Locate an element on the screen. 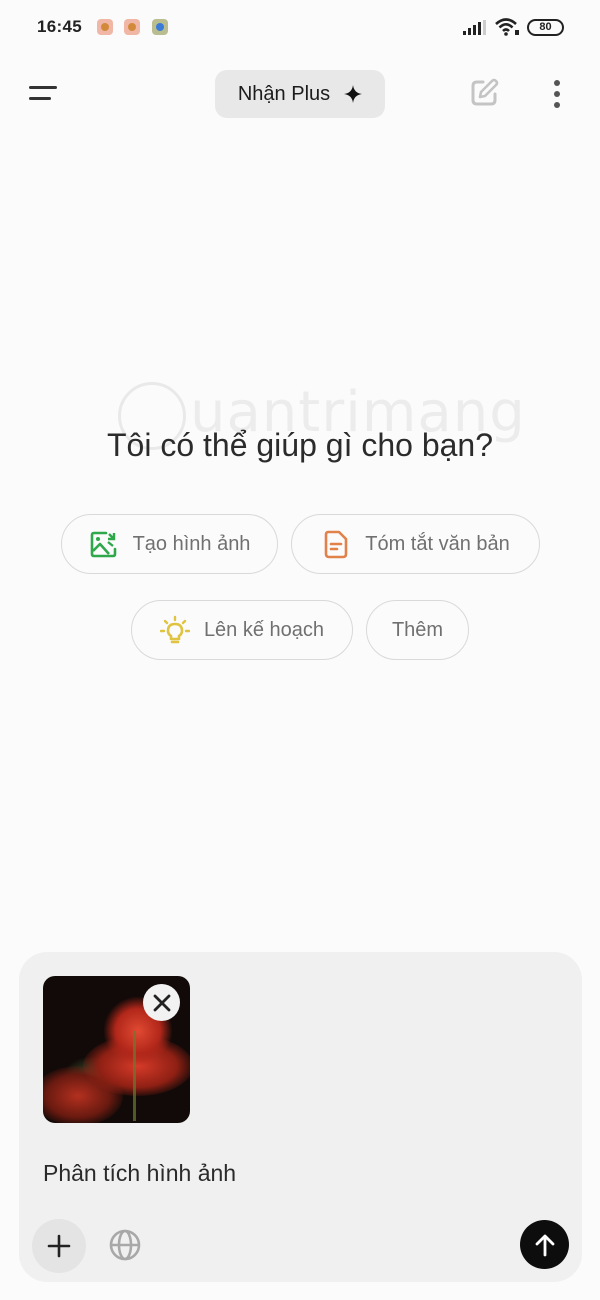 The height and width of the screenshot is (1300, 600). add-attachment-button is located at coordinates (59, 1246).